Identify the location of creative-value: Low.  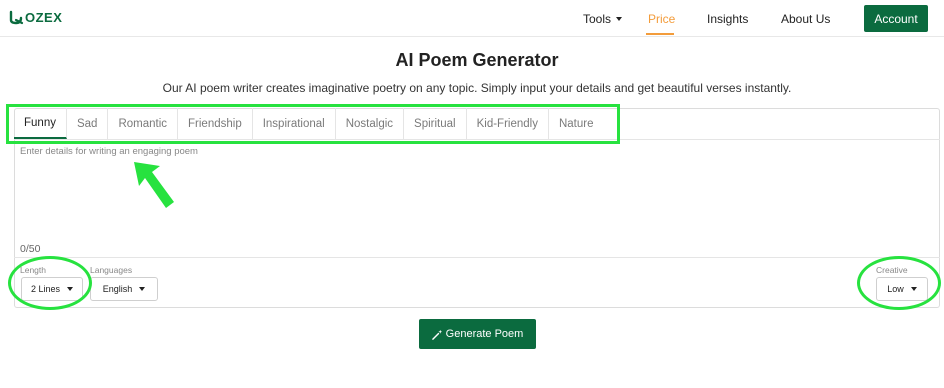
(895, 289).